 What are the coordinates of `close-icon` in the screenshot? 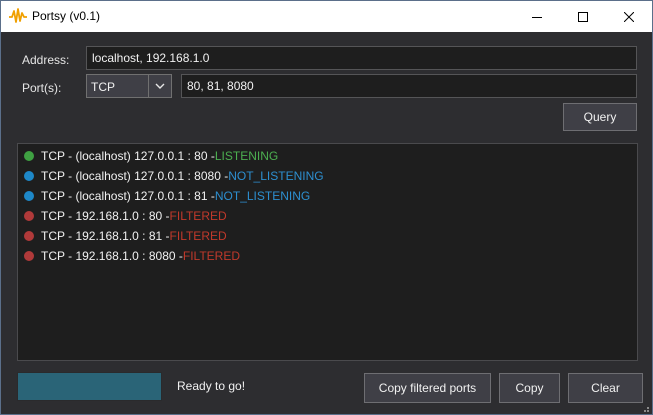 It's located at (629, 16).